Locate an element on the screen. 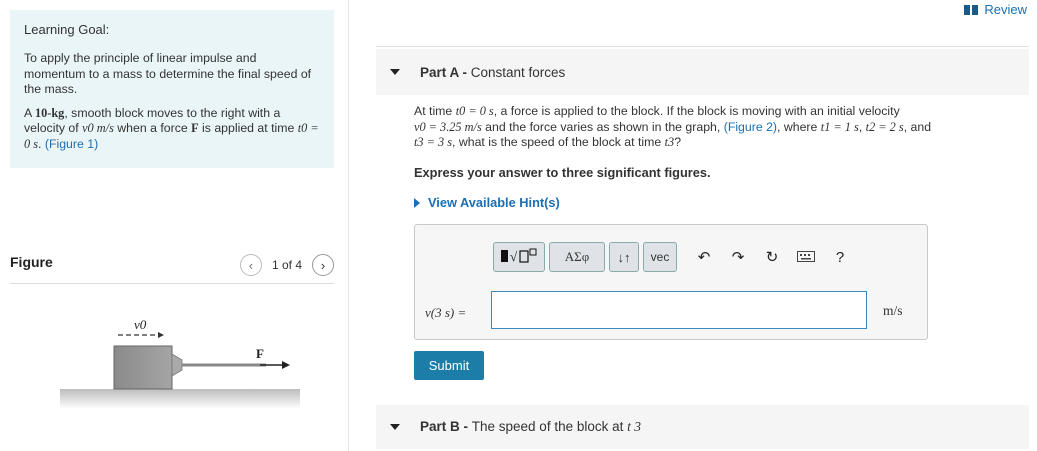  redo-icon: ↷ is located at coordinates (738, 257).